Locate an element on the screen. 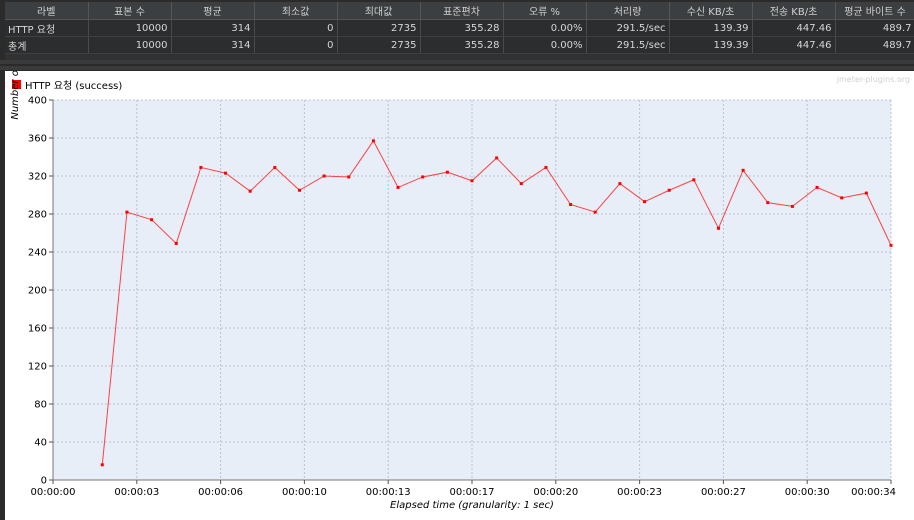  column-header: 라벨 is located at coordinates (47, 11).